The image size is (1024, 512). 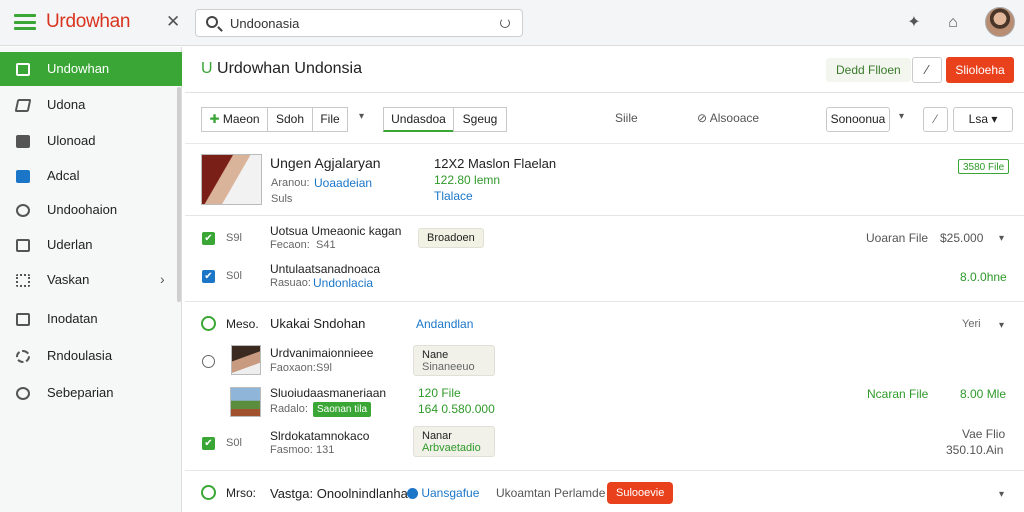 What do you see at coordinates (467, 180) in the screenshot?
I see `row-amount: 122.80 lemn` at bounding box center [467, 180].